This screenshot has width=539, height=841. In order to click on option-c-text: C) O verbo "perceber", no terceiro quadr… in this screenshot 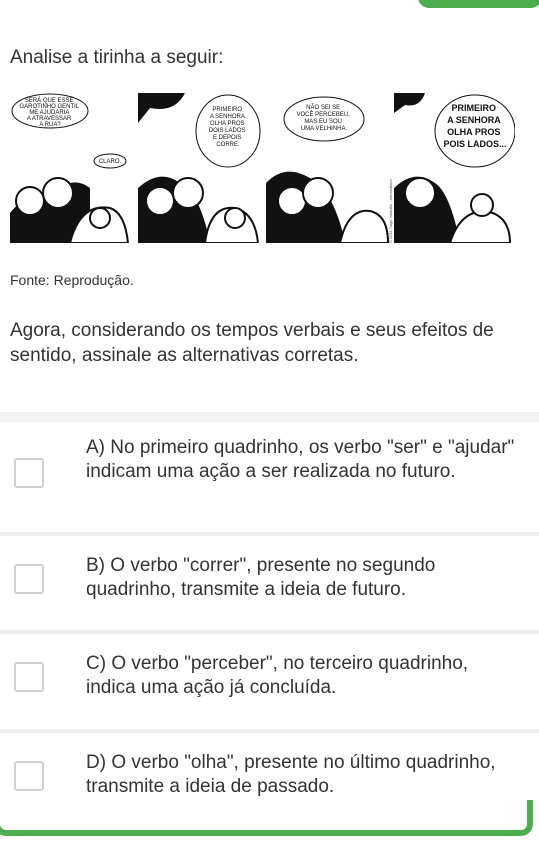, I will do `click(277, 675)`.